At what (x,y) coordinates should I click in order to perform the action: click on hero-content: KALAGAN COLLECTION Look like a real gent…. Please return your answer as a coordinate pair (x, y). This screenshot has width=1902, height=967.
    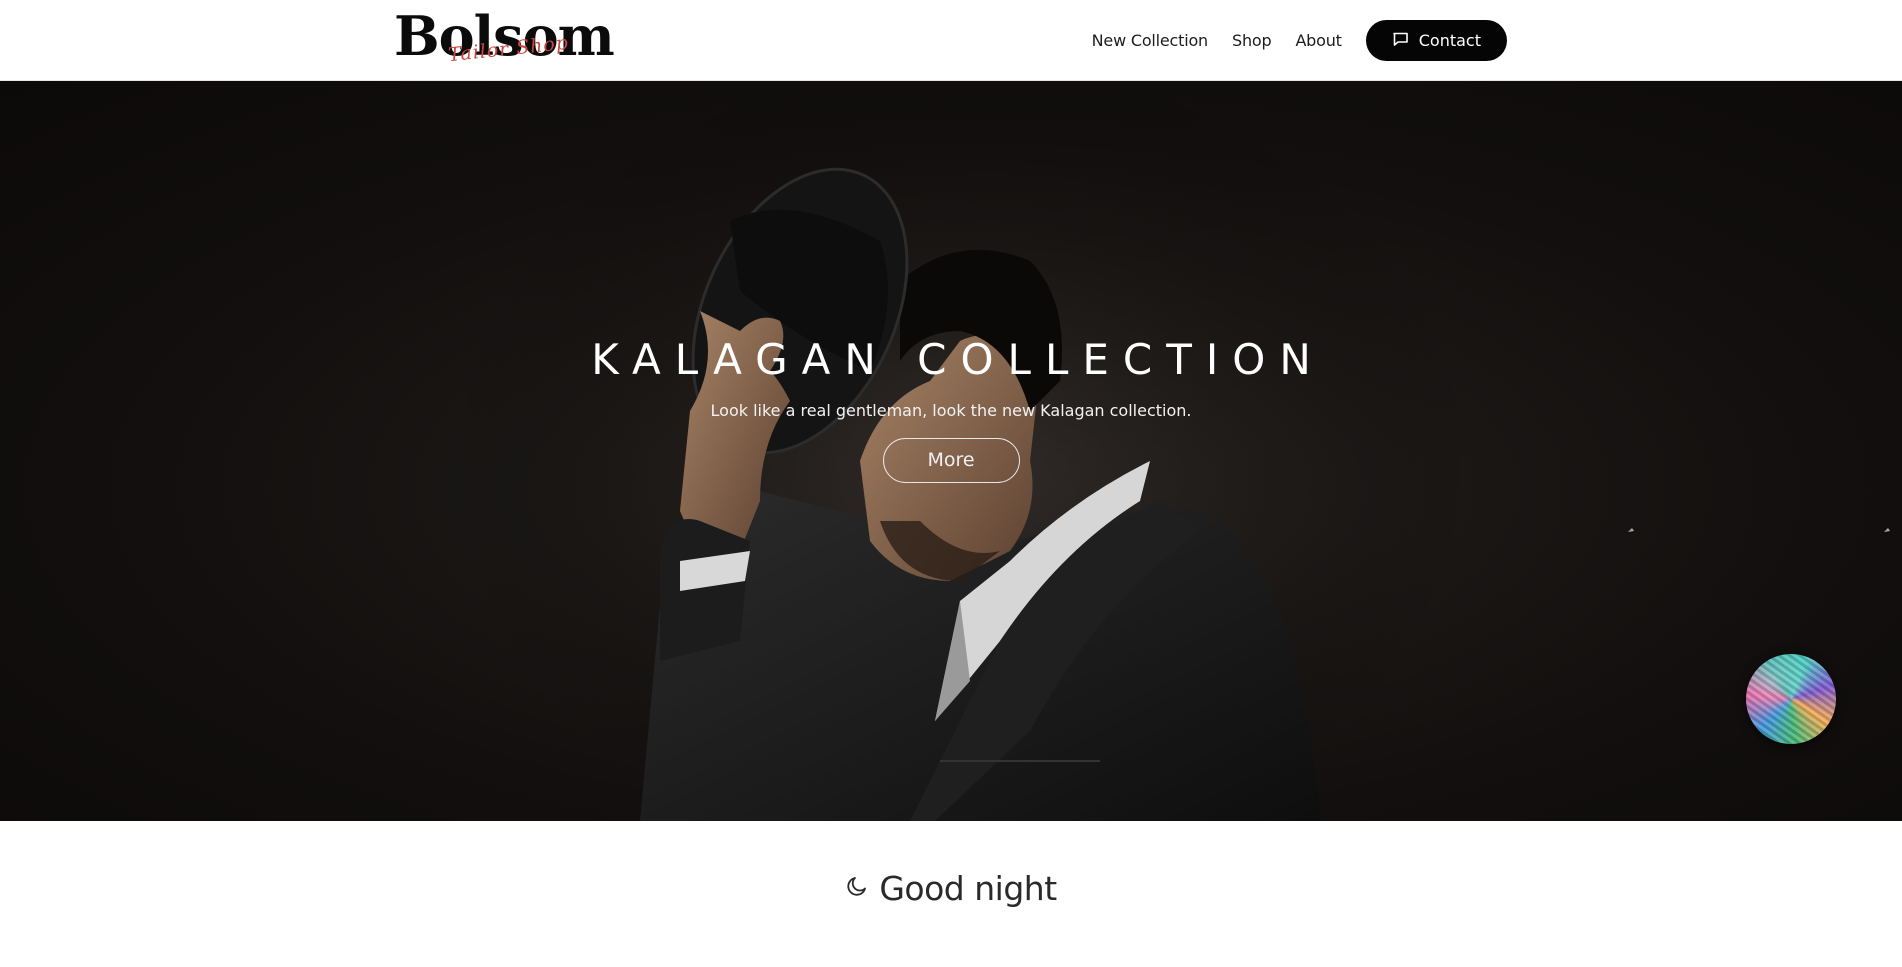
    Looking at the image, I should click on (951, 411).